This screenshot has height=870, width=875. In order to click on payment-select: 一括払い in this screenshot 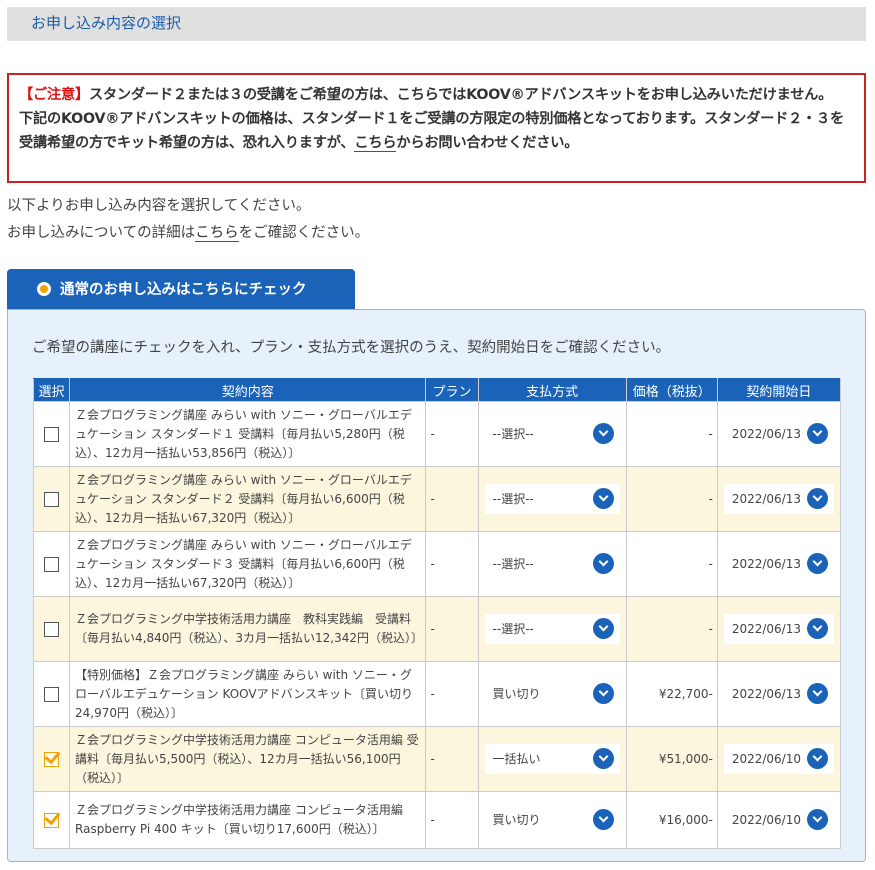, I will do `click(552, 759)`.